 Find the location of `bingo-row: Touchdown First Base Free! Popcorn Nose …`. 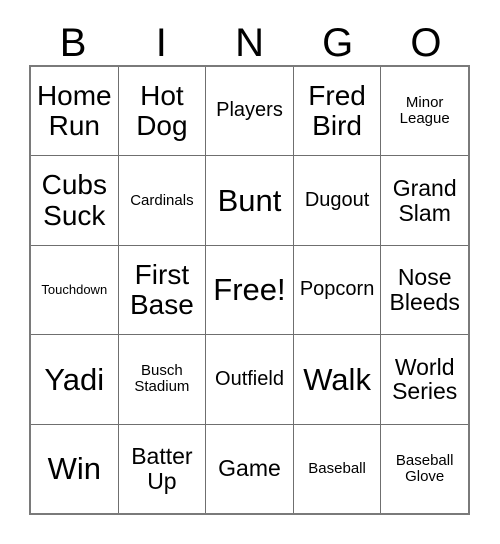

bingo-row: Touchdown First Base Free! Popcorn Nose … is located at coordinates (249, 290).